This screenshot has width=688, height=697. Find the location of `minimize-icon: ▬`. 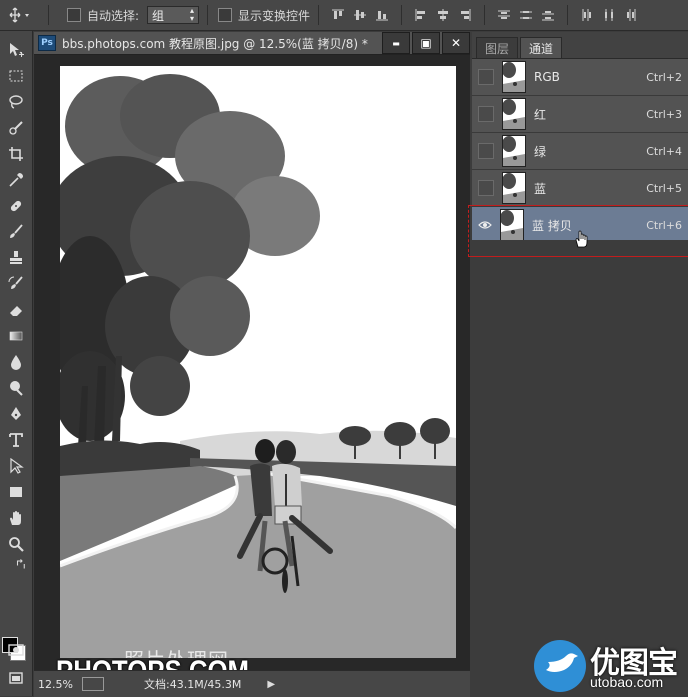

minimize-icon: ▬ is located at coordinates (396, 43).